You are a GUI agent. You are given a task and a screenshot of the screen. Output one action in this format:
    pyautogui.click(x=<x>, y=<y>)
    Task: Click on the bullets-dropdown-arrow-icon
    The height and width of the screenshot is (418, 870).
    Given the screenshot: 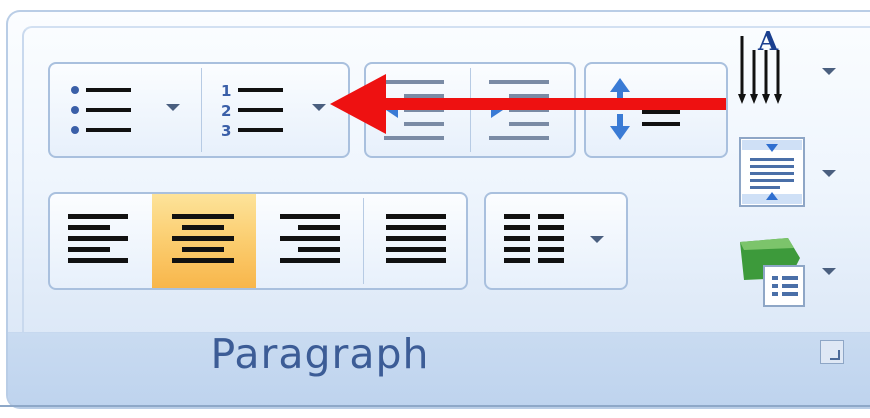 What is the action you would take?
    pyautogui.click(x=173, y=107)
    